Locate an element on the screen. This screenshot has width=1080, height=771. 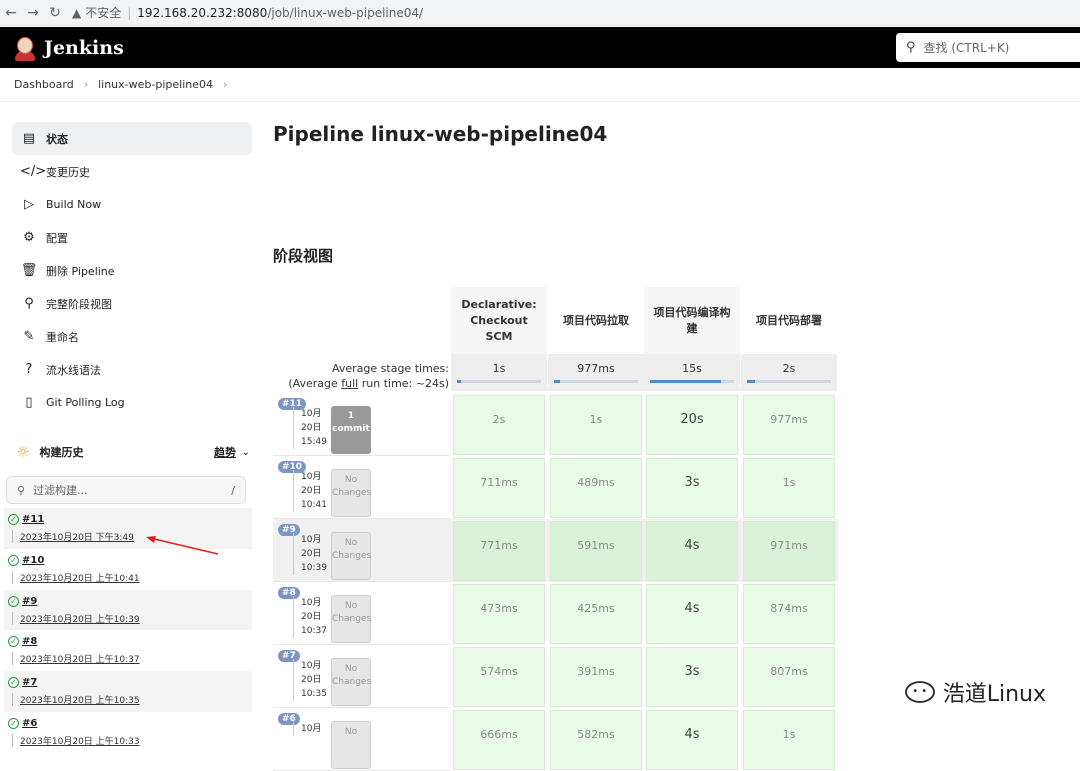
changes-box: 1 commit is located at coordinates (351, 430).